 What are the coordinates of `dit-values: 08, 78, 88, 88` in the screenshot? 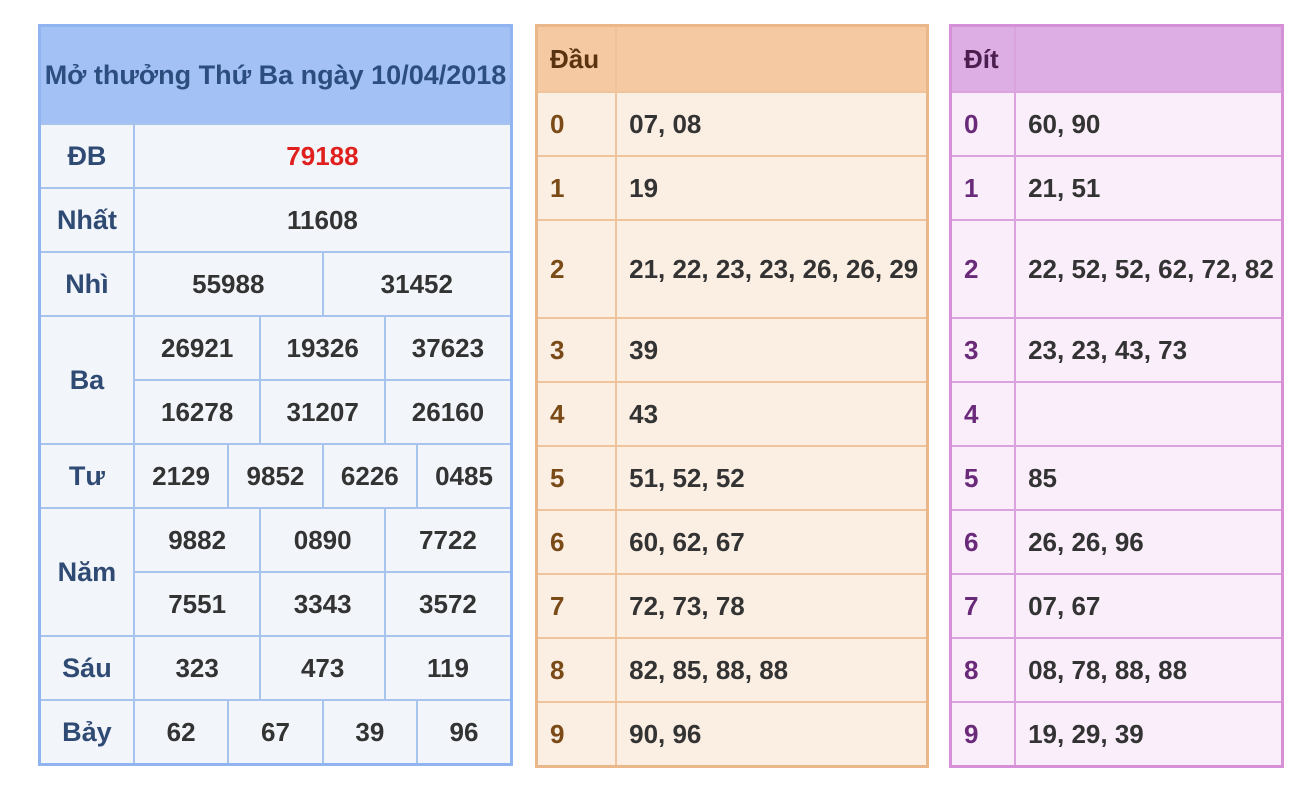 It's located at (1149, 670).